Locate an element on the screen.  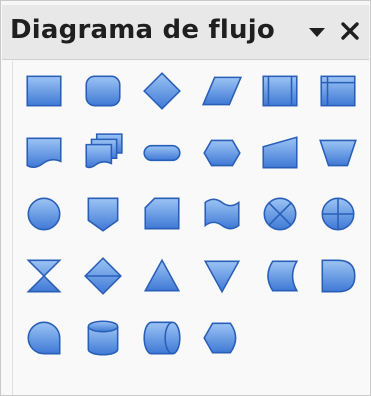
flowchart-extract-button is located at coordinates (162, 276).